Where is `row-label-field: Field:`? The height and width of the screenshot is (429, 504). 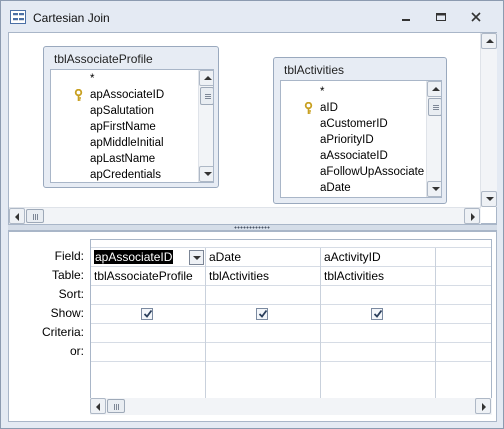
row-label-field: Field: is located at coordinates (69, 256).